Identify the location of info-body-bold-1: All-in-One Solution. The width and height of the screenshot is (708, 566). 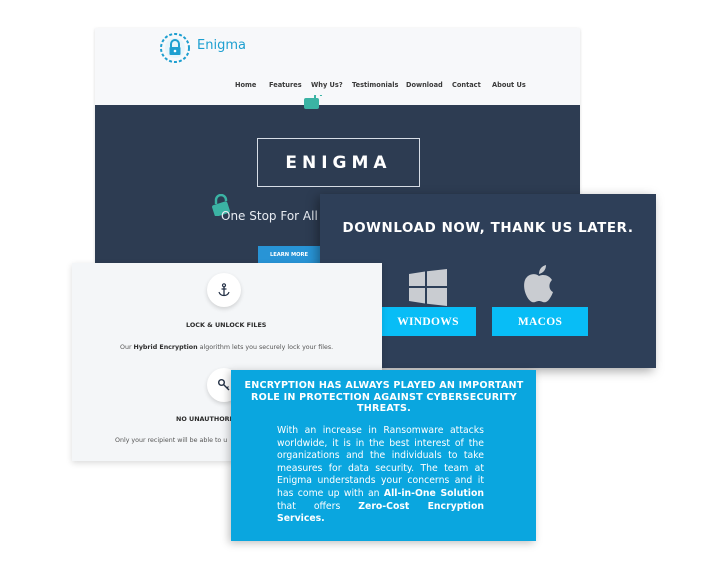
(433, 493).